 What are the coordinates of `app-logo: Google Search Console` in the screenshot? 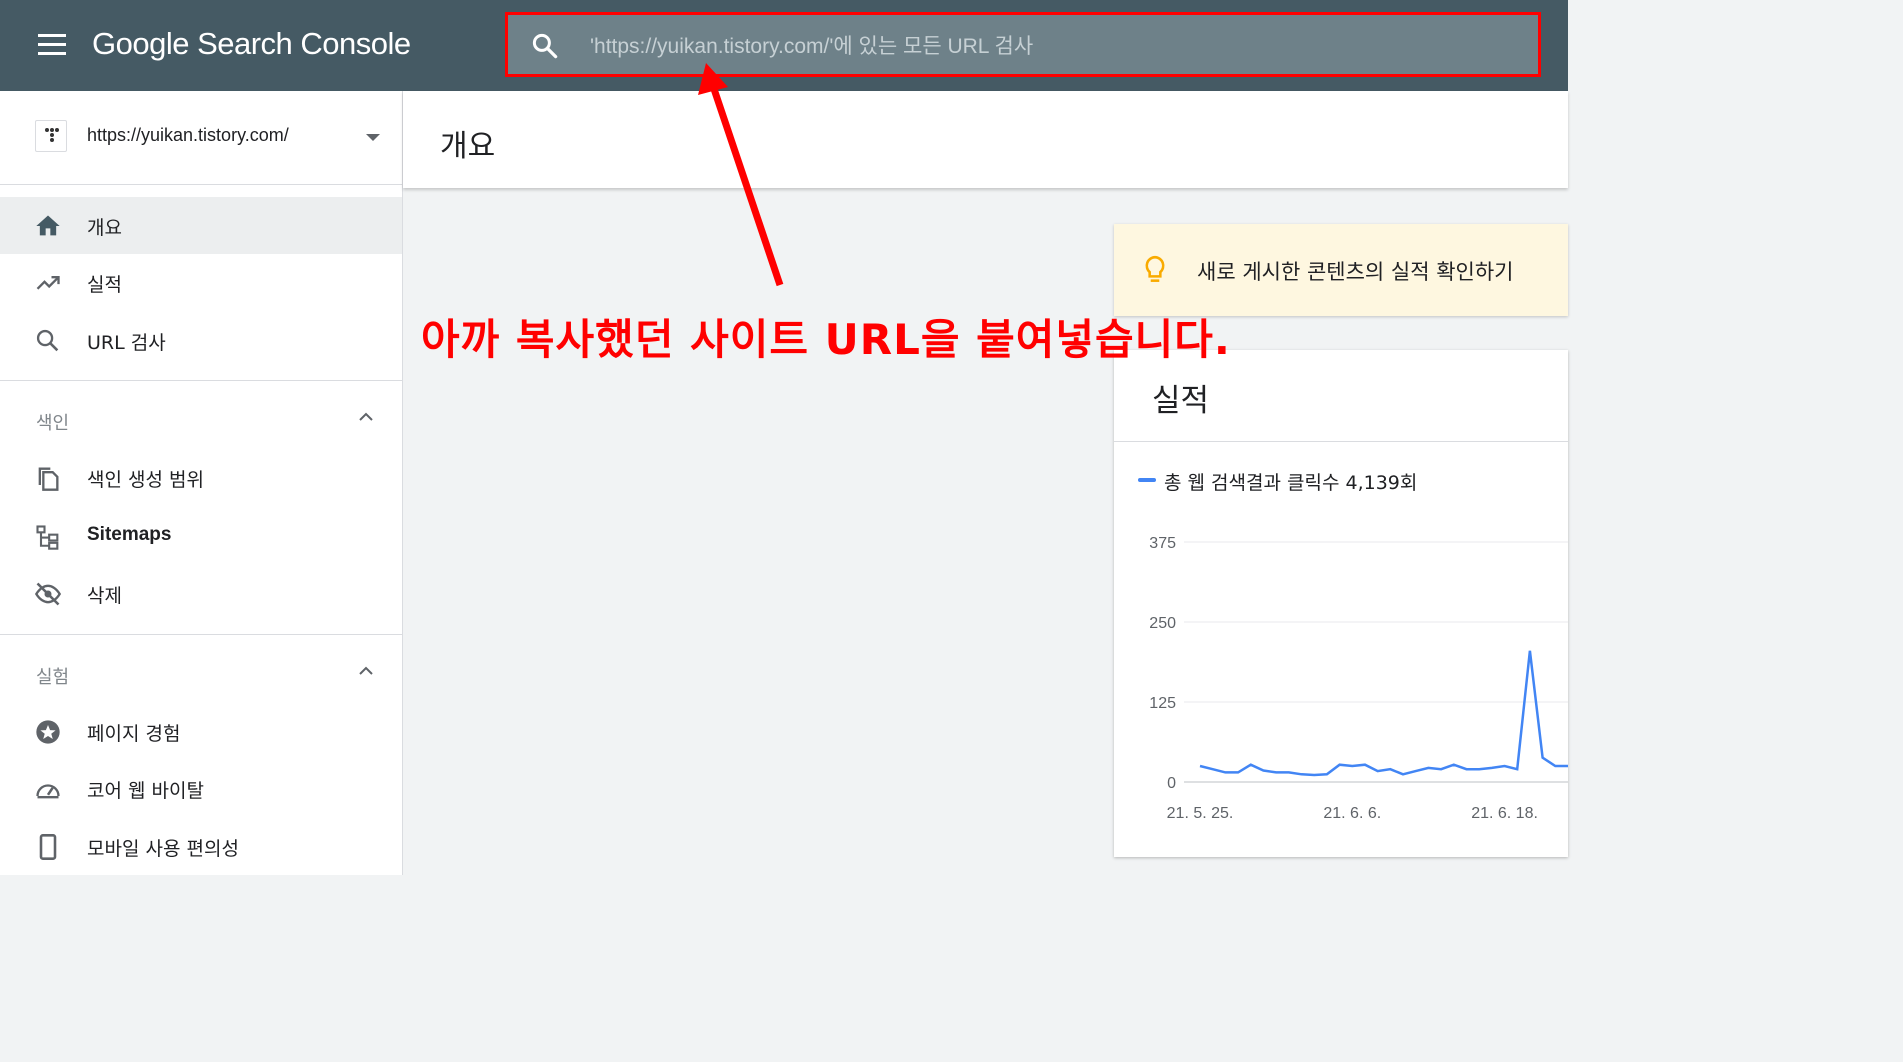 It's located at (251, 44).